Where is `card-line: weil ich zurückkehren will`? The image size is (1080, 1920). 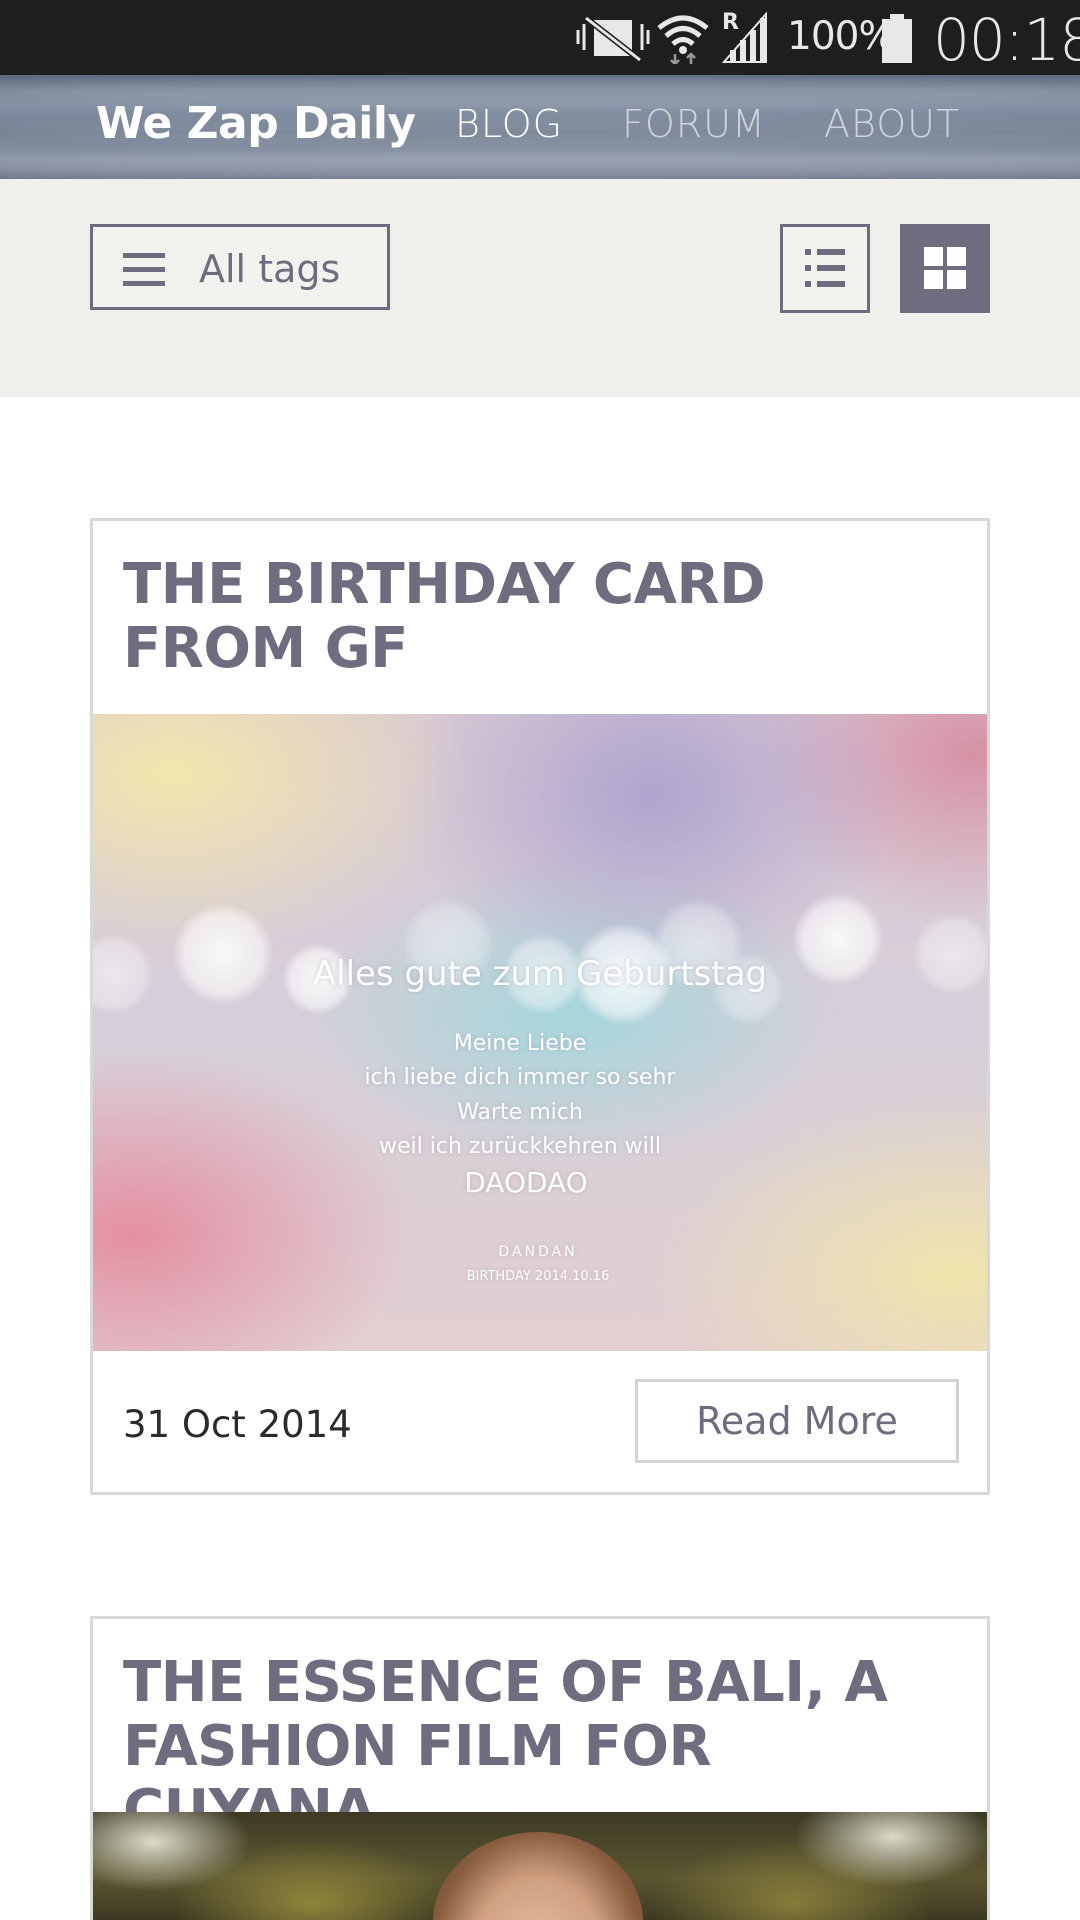 card-line: weil ich zurückkehren will is located at coordinates (519, 1146).